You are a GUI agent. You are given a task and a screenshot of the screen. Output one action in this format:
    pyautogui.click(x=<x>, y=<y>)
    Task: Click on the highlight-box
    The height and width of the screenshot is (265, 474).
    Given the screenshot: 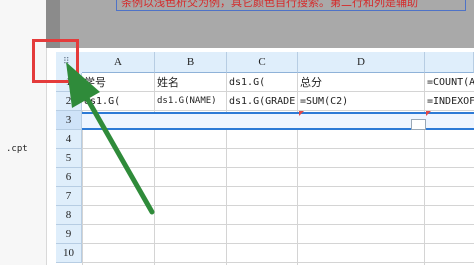 What is the action you would take?
    pyautogui.click(x=55, y=61)
    